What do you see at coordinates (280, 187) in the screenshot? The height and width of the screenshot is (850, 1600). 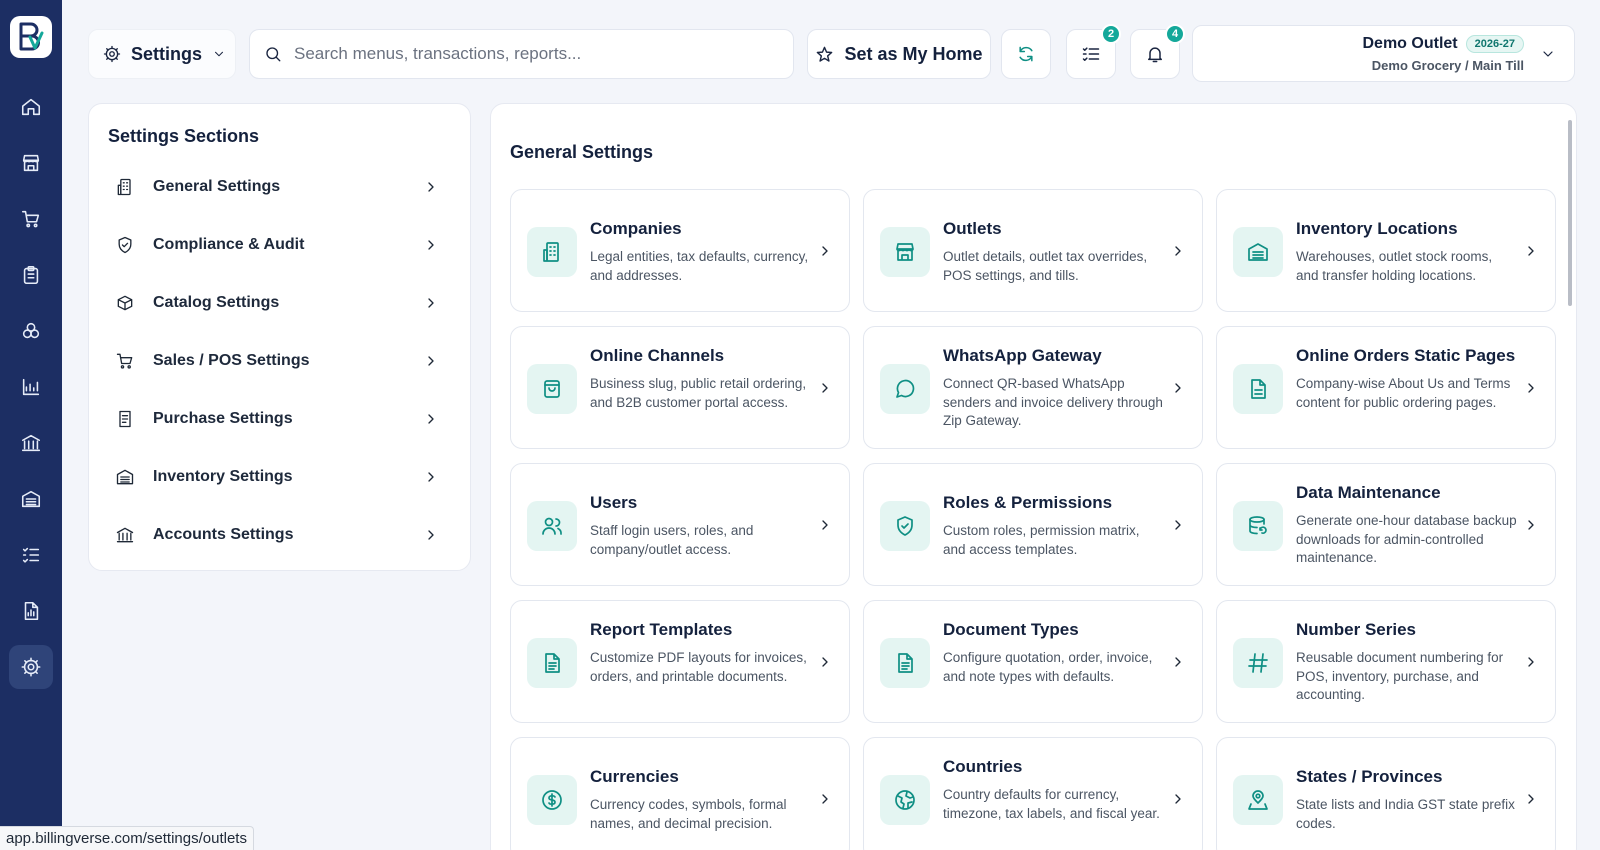 I see `section-general-settings: General Settings` at bounding box center [280, 187].